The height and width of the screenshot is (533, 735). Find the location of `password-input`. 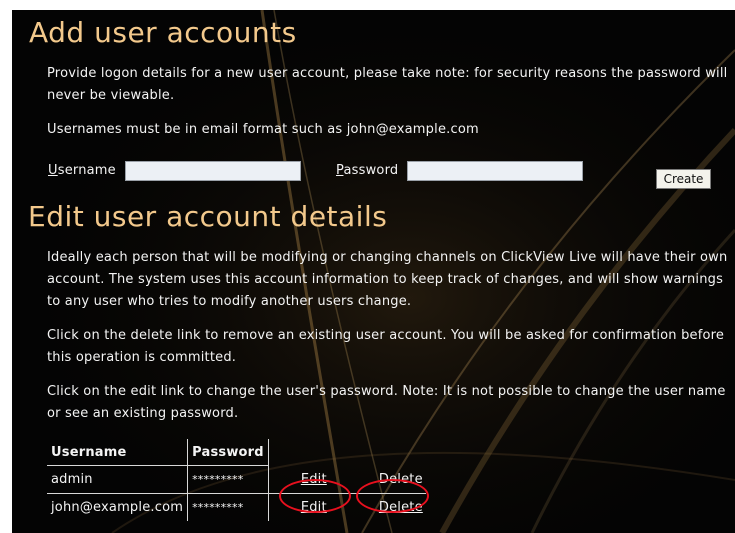

password-input is located at coordinates (495, 171).